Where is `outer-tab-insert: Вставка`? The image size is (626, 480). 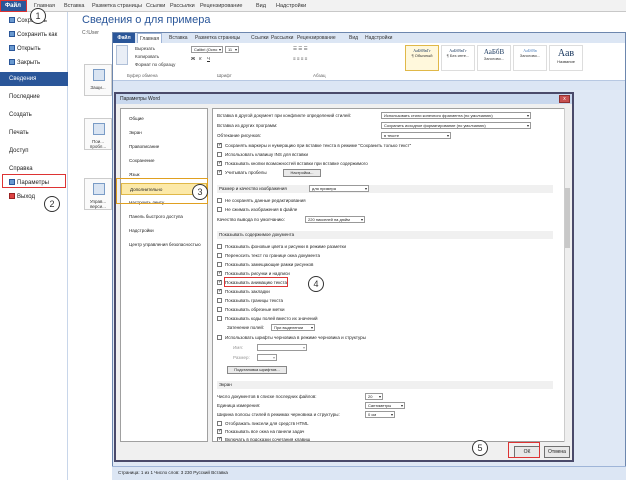
outer-tab-insert: Вставка is located at coordinates (74, 6).